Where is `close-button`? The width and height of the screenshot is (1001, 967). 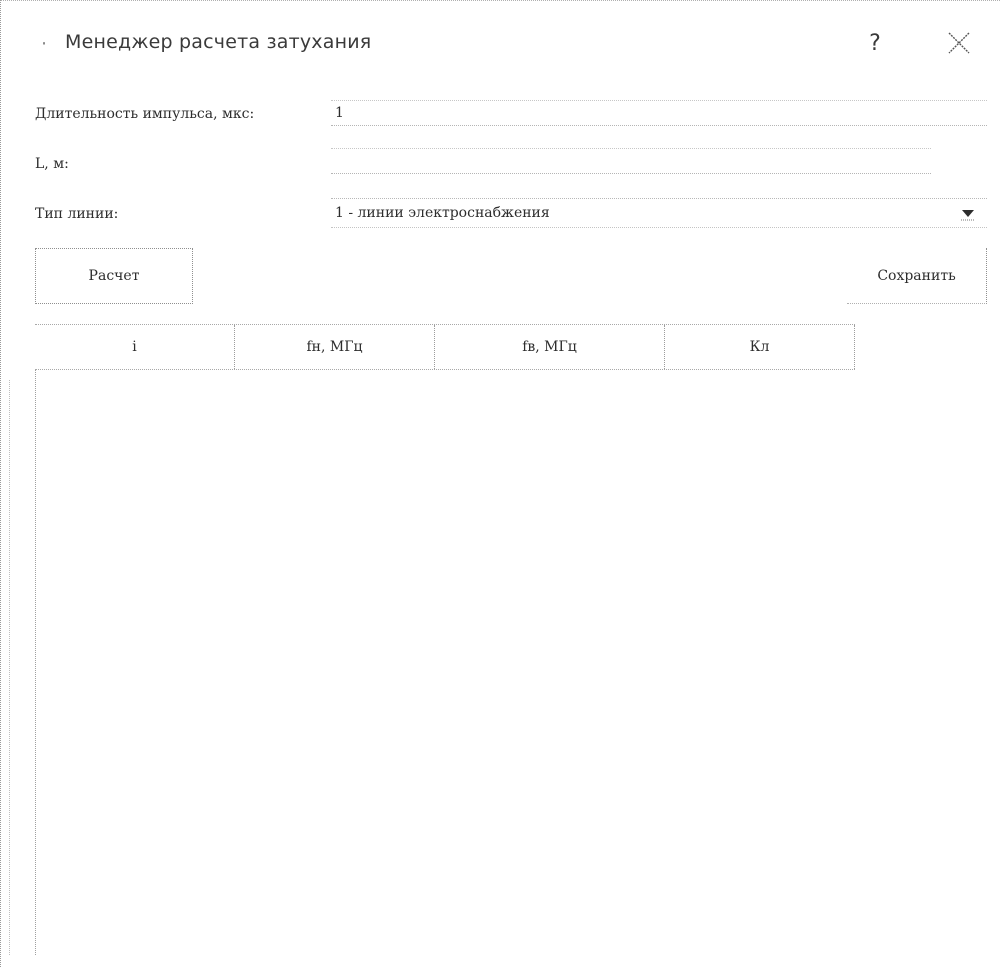 close-button is located at coordinates (959, 43).